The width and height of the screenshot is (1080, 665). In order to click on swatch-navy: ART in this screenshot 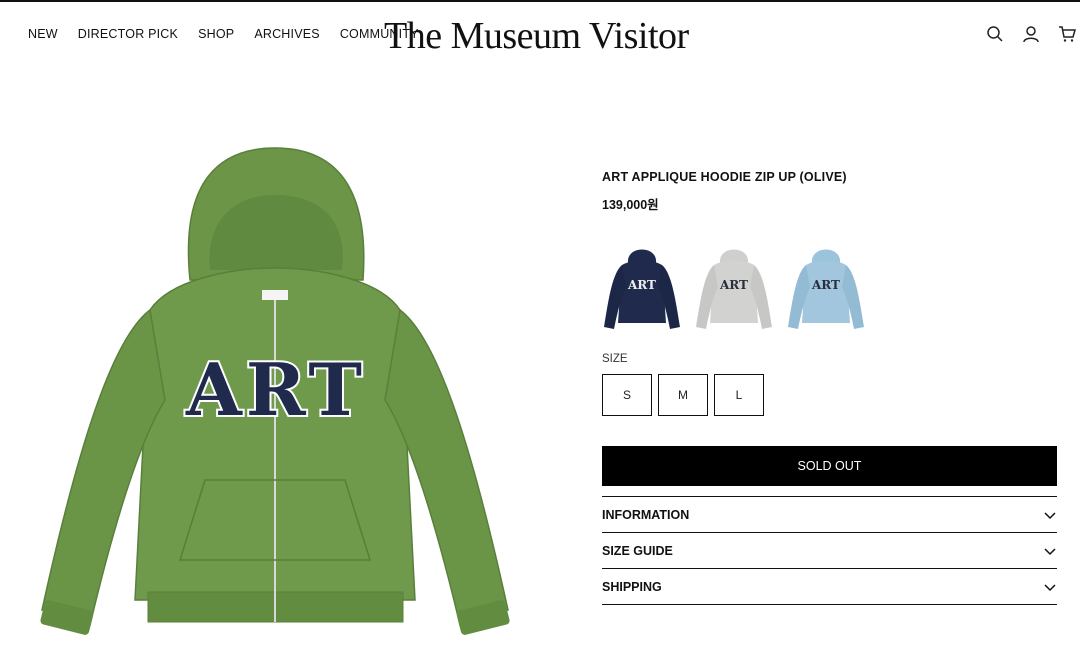, I will do `click(642, 289)`.